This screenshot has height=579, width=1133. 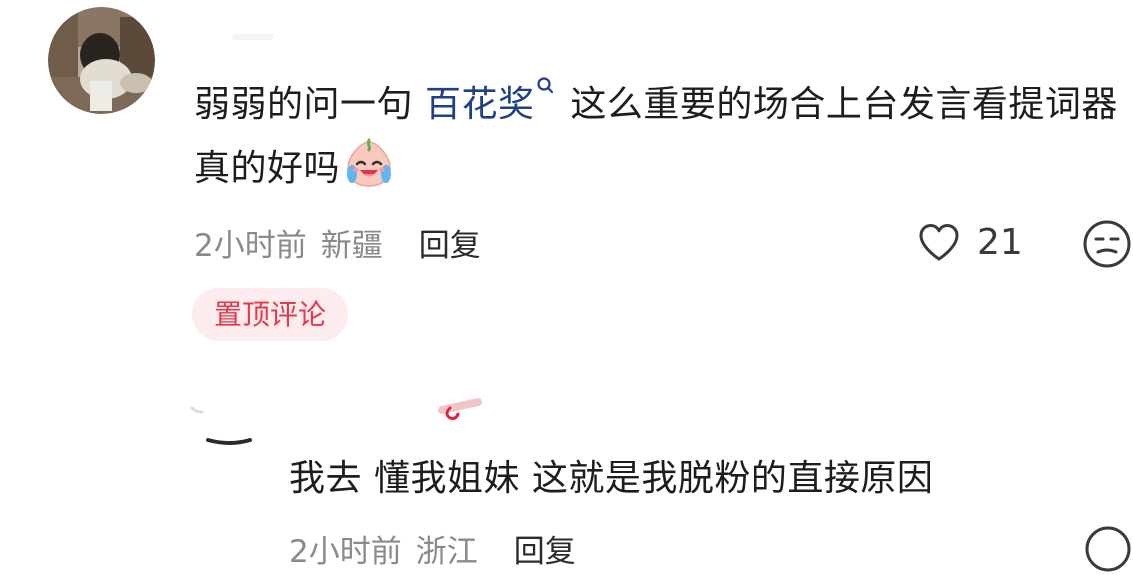 What do you see at coordinates (253, 37) in the screenshot?
I see `username-placeholder` at bounding box center [253, 37].